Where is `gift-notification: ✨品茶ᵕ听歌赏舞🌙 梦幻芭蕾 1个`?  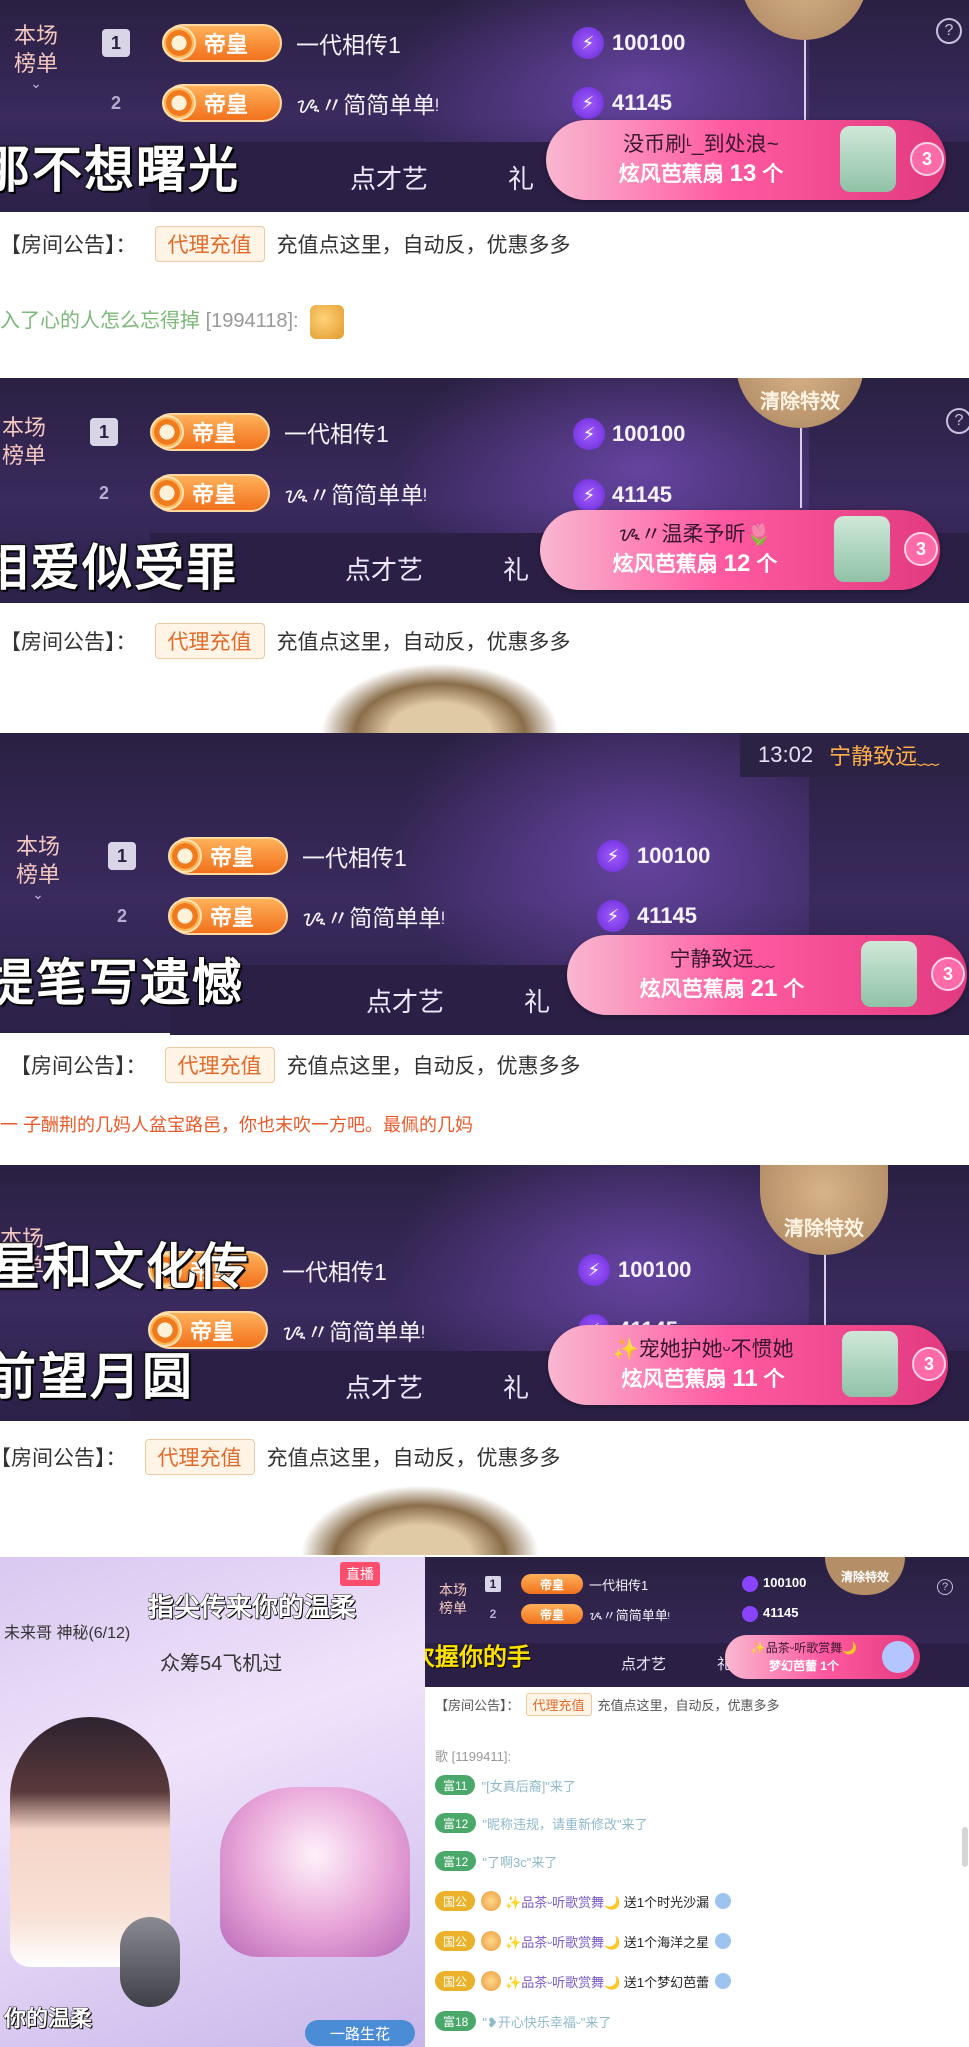 gift-notification: ✨品茶ᵕ听歌赏舞🌙 梦幻芭蕾 1个 is located at coordinates (822, 1657).